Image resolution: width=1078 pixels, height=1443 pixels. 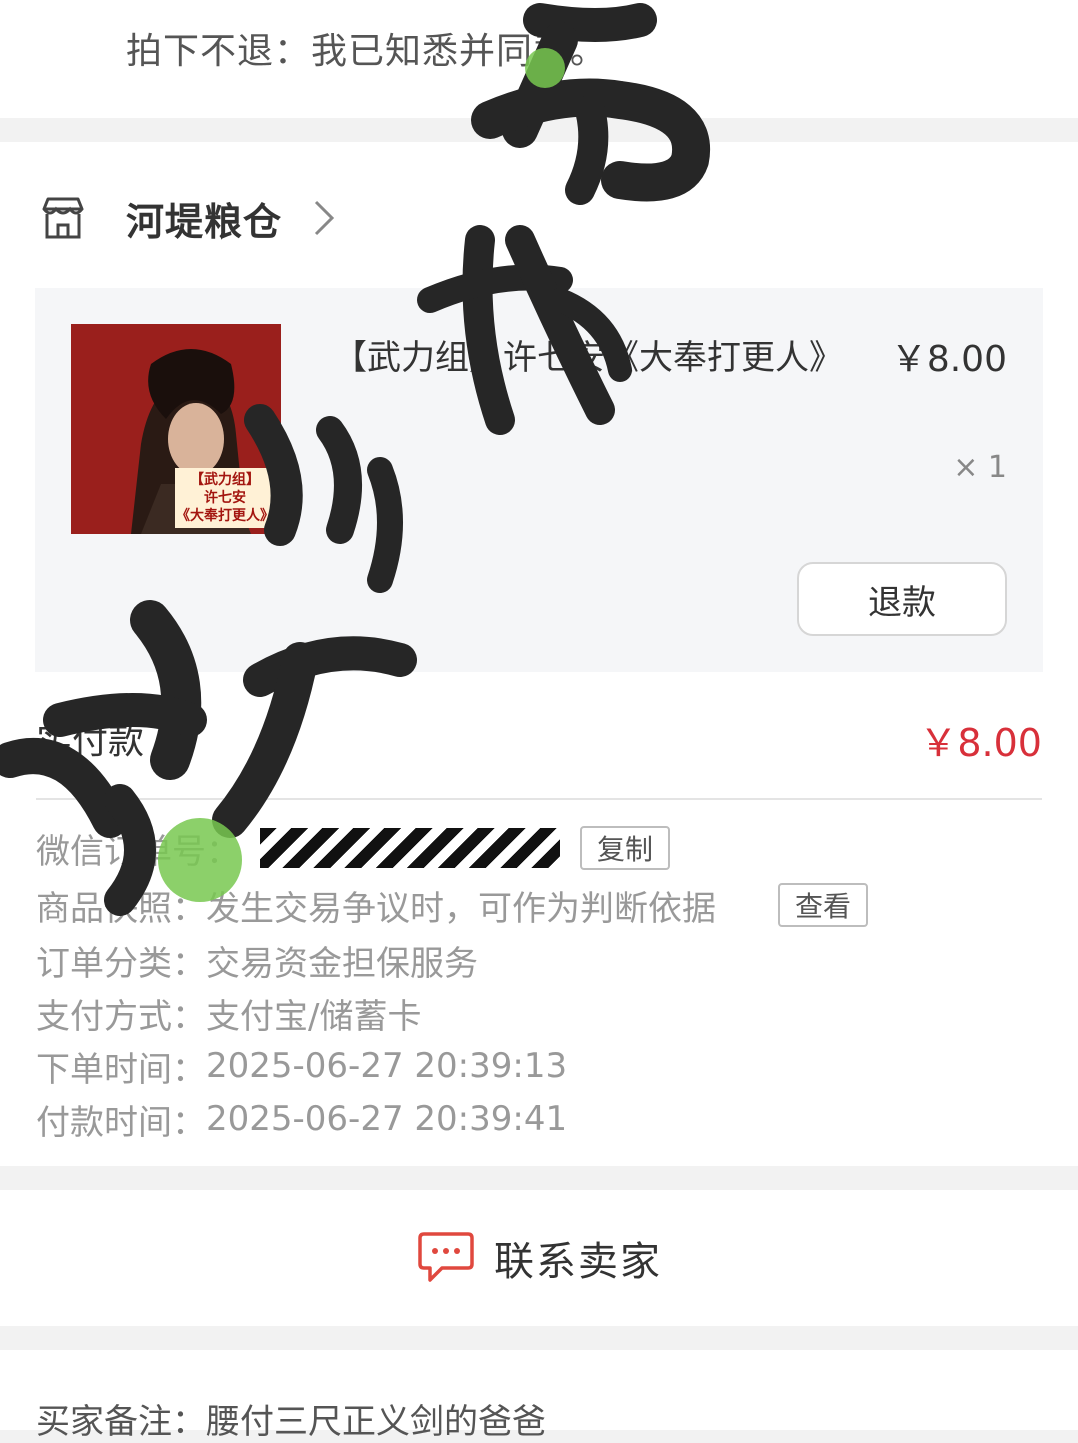 What do you see at coordinates (138, 851) in the screenshot?
I see `order-number-label: 微信订单号：` at bounding box center [138, 851].